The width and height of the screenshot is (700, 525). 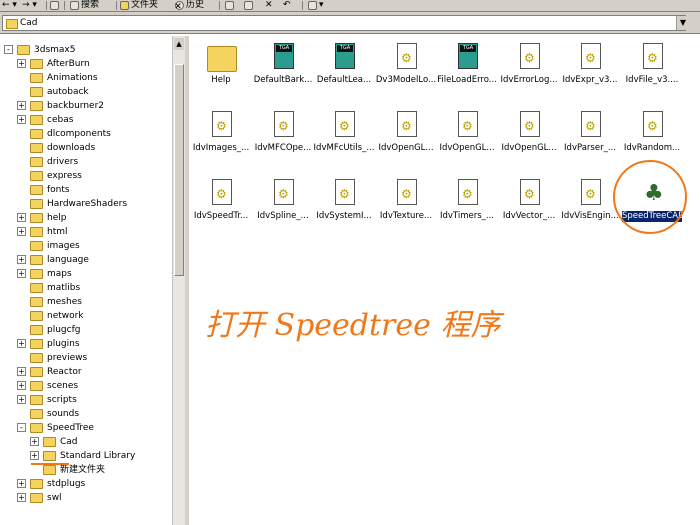 What do you see at coordinates (86, 246) in the screenshot?
I see `tree-item: images` at bounding box center [86, 246].